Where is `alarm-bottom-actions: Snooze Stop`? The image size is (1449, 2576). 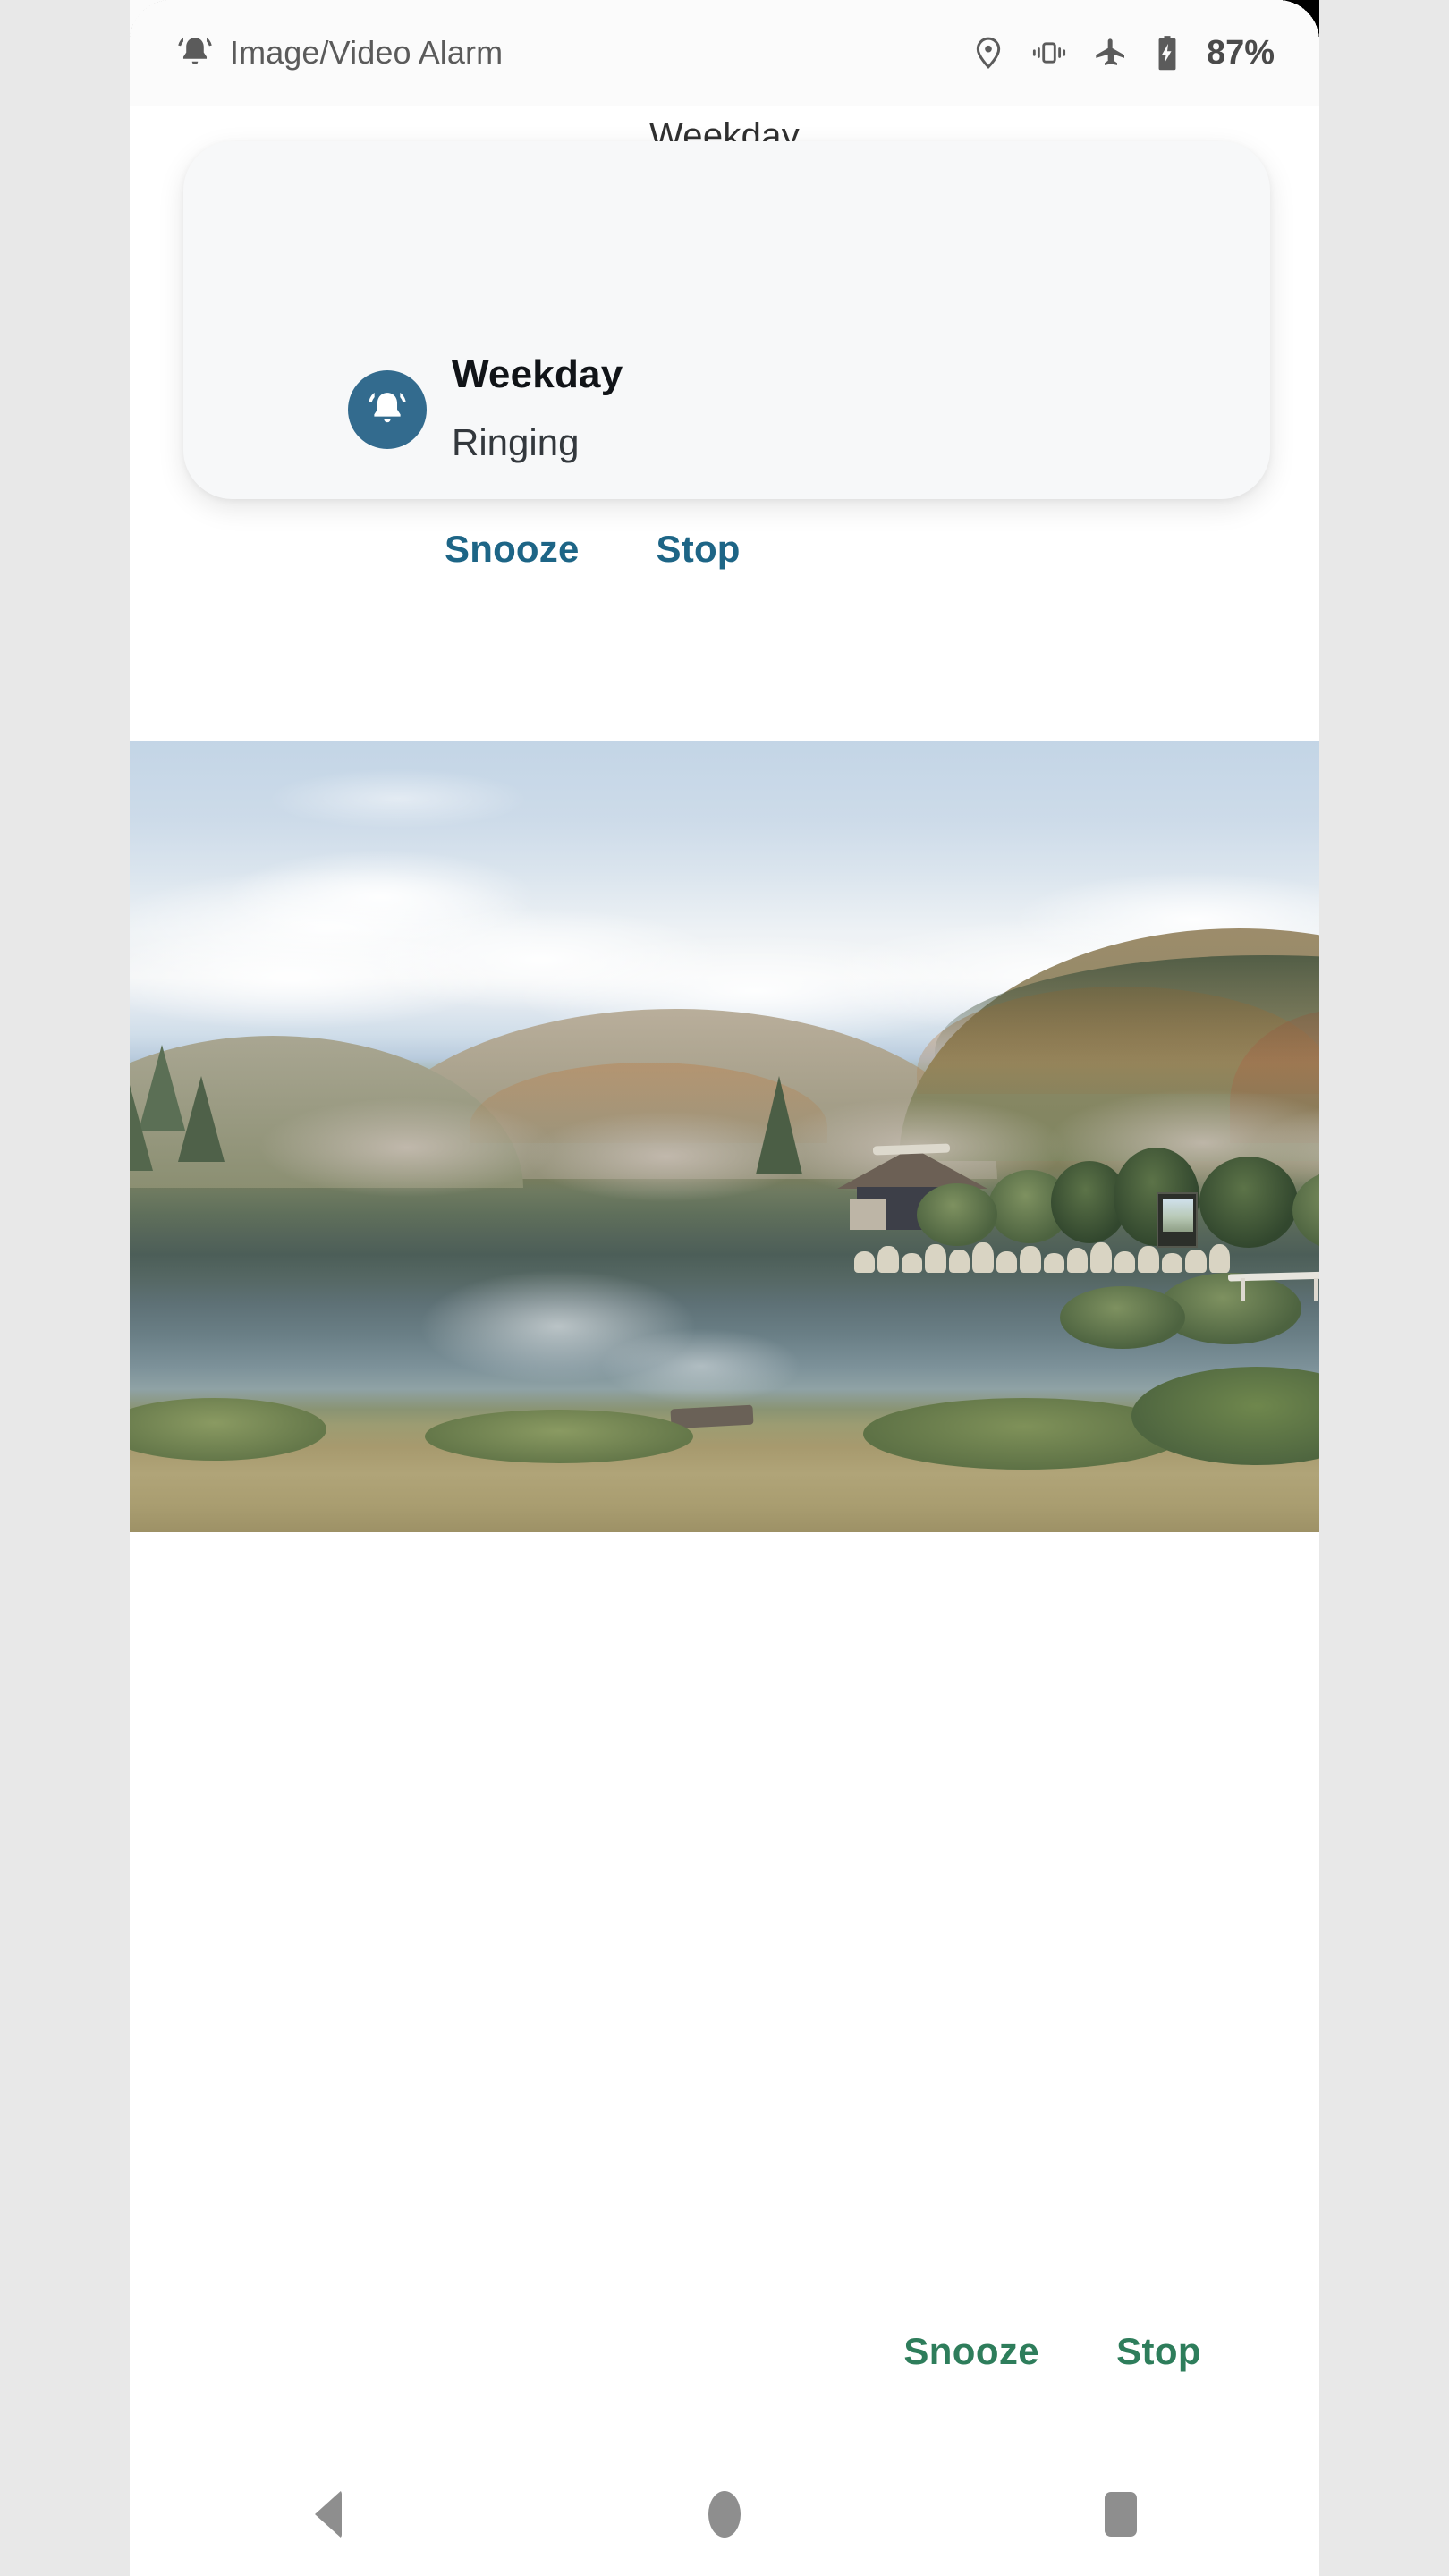 alarm-bottom-actions: Snooze Stop is located at coordinates (724, 2351).